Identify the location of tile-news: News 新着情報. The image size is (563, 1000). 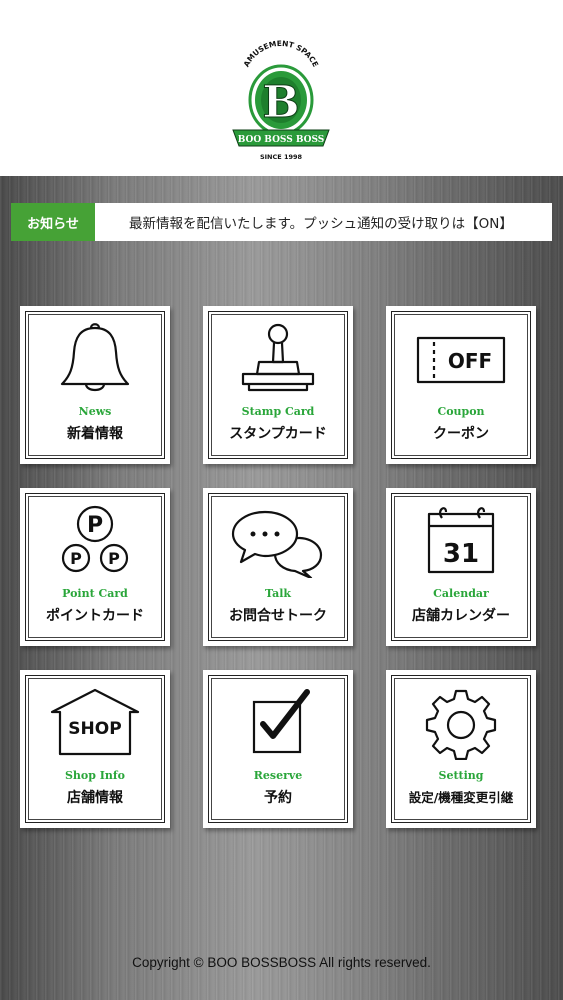
(95, 385).